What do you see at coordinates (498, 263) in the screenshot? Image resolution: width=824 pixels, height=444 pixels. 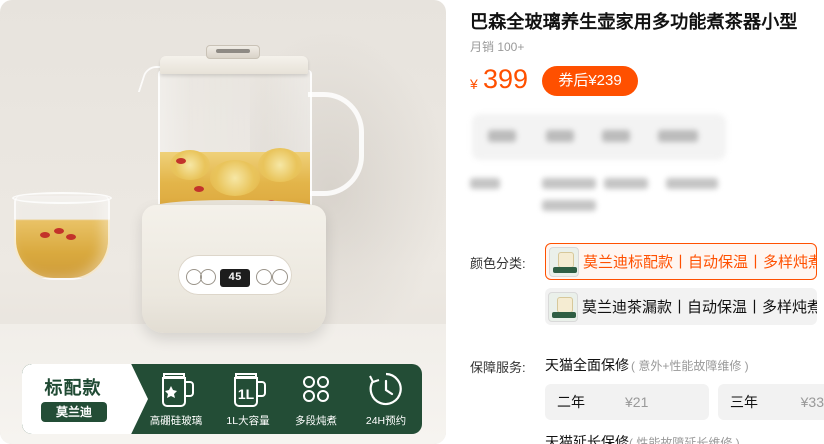 I see `color-option-label: 颜色分类:` at bounding box center [498, 263].